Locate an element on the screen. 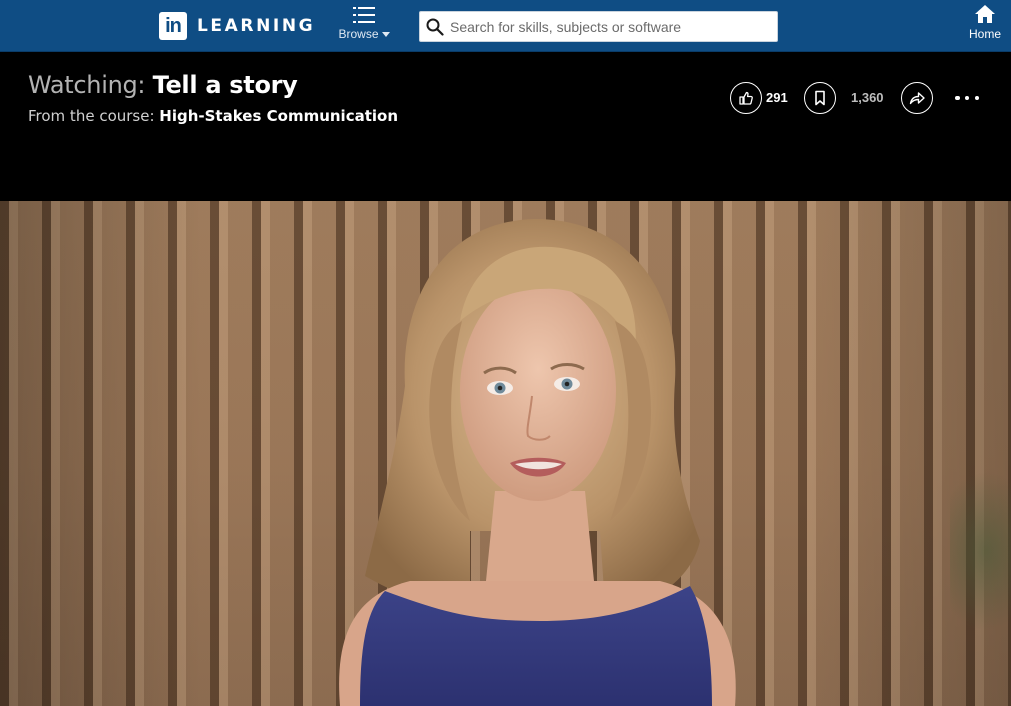  save-count: 1,360 is located at coordinates (867, 97).